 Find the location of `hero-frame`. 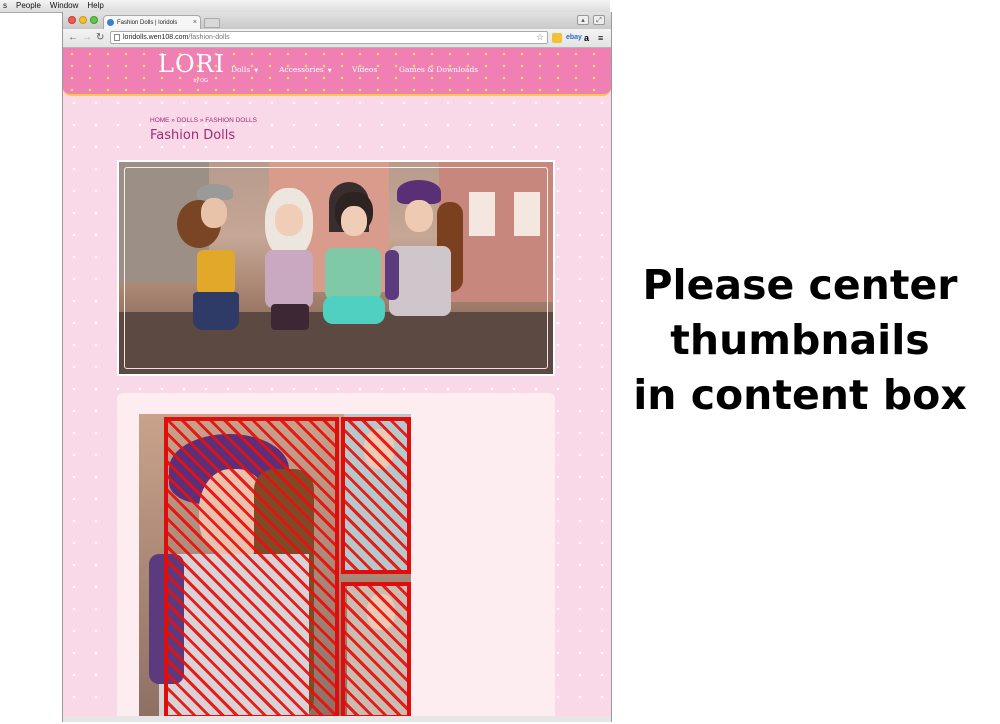

hero-frame is located at coordinates (336, 268).